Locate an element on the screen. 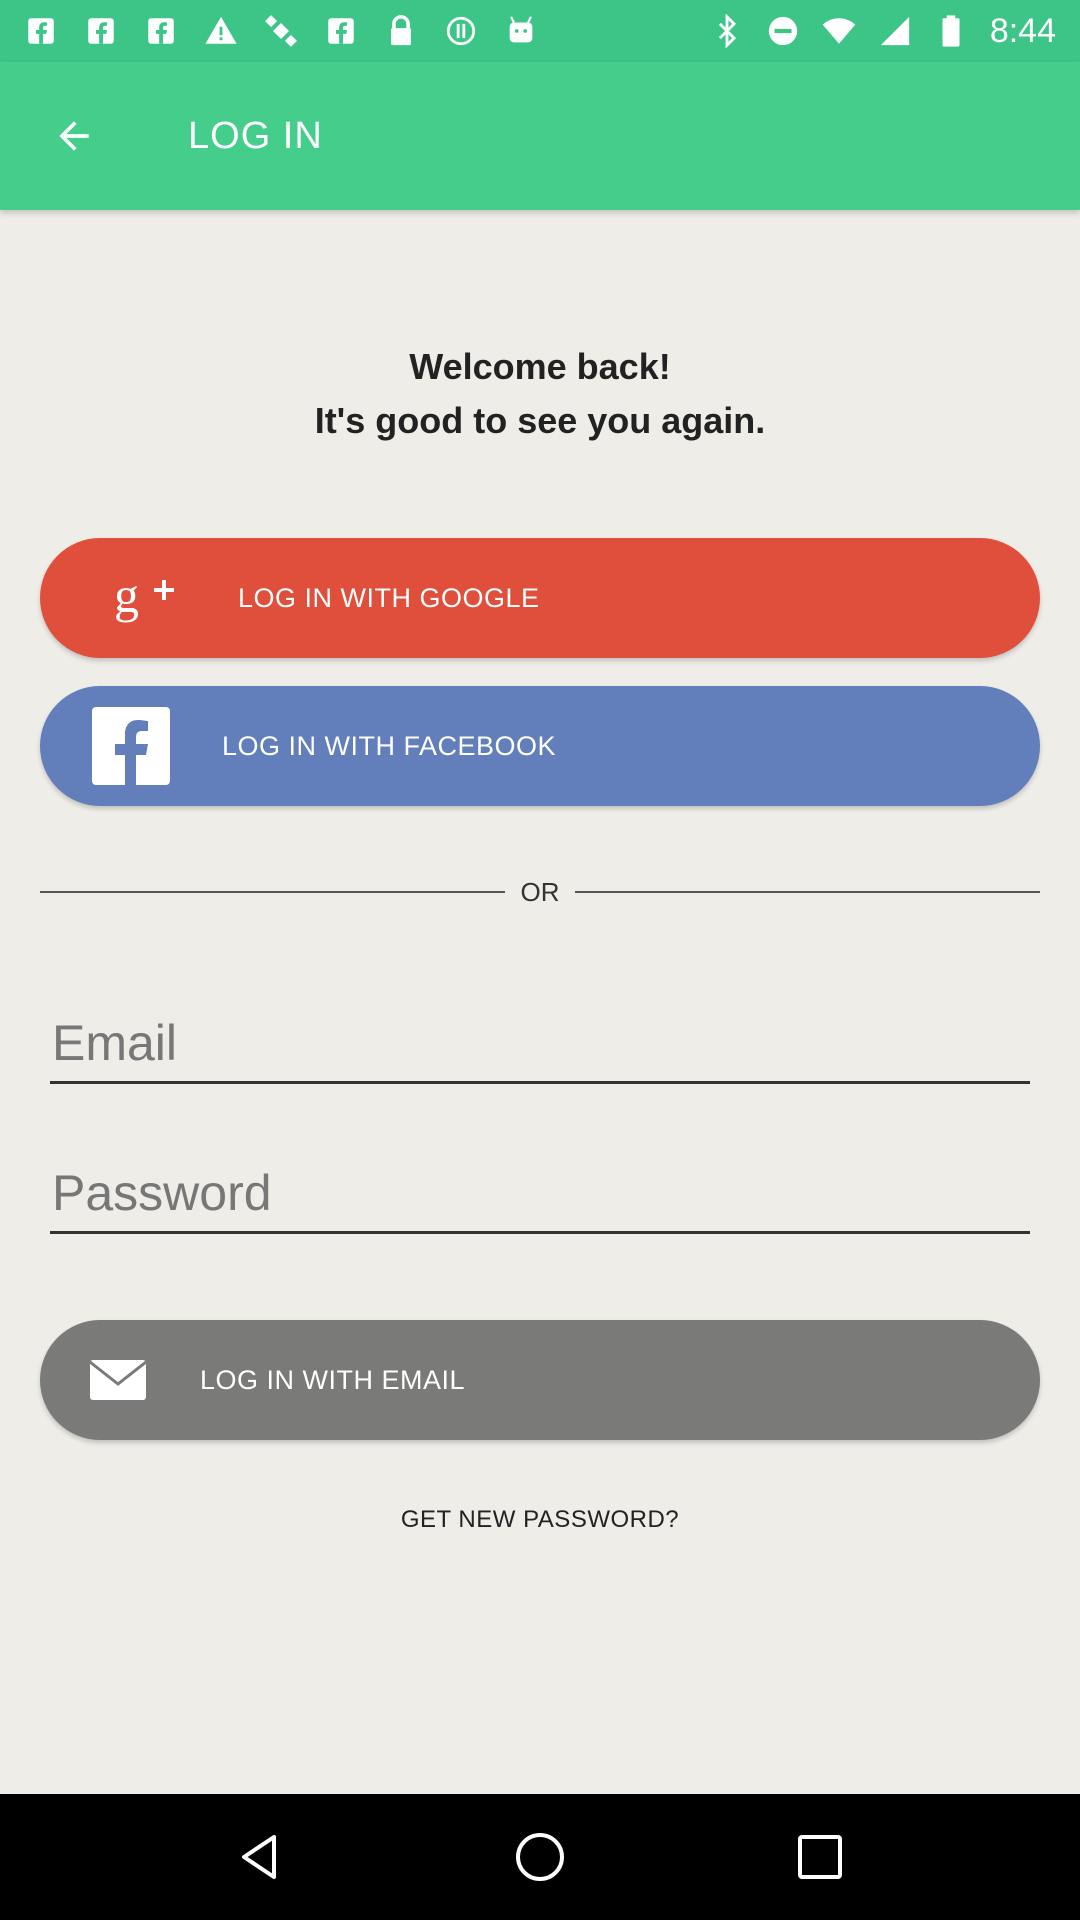 Image resolution: width=1080 pixels, height=1920 pixels. do-not-disturb-icon is located at coordinates (783, 31).